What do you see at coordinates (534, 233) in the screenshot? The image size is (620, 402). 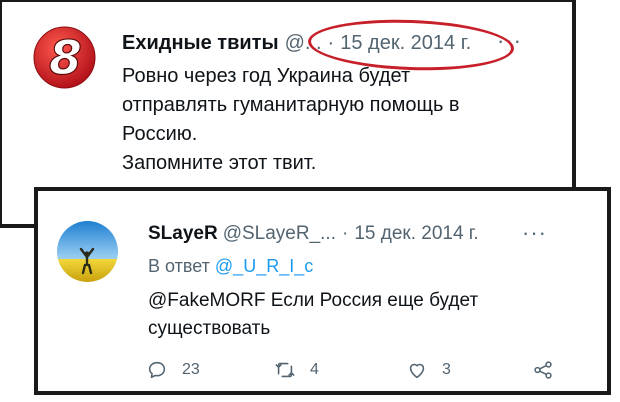 I see `more-options-icon: ···` at bounding box center [534, 233].